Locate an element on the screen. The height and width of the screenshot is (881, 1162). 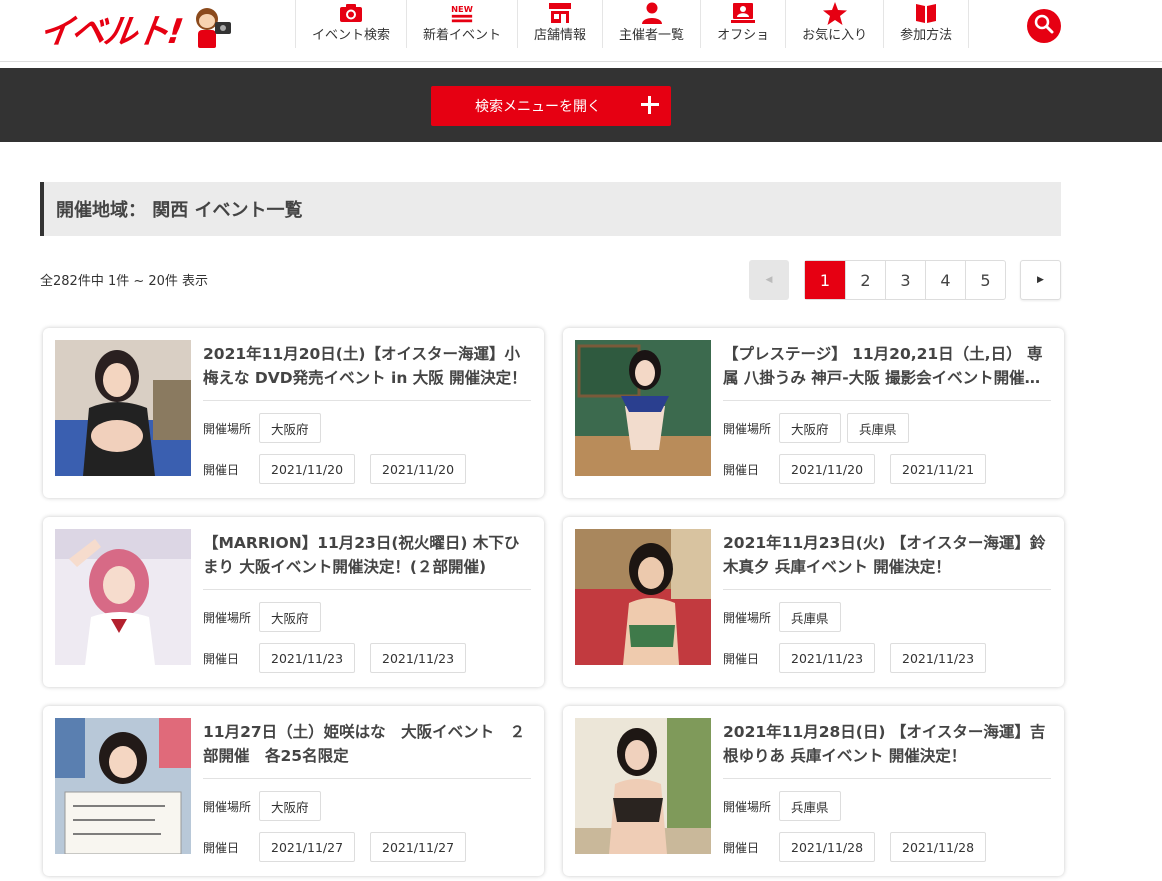
end-date-tag: 2021/11/28 is located at coordinates (938, 847).